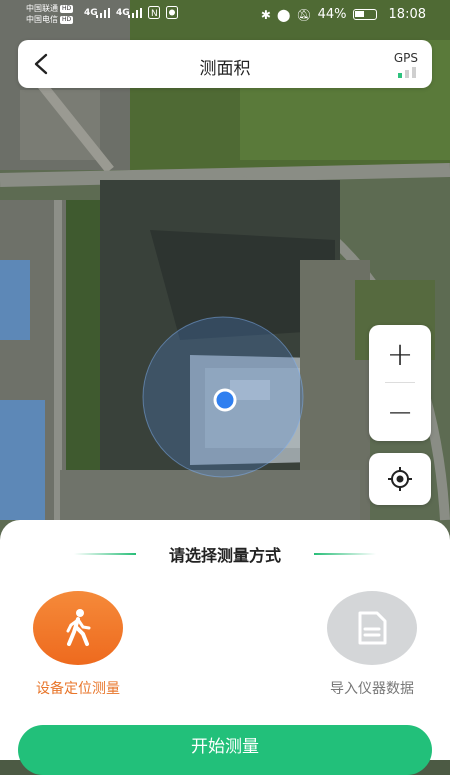 Image resolution: width=450 pixels, height=775 pixels. I want to click on page-title: 测面积, so click(225, 69).